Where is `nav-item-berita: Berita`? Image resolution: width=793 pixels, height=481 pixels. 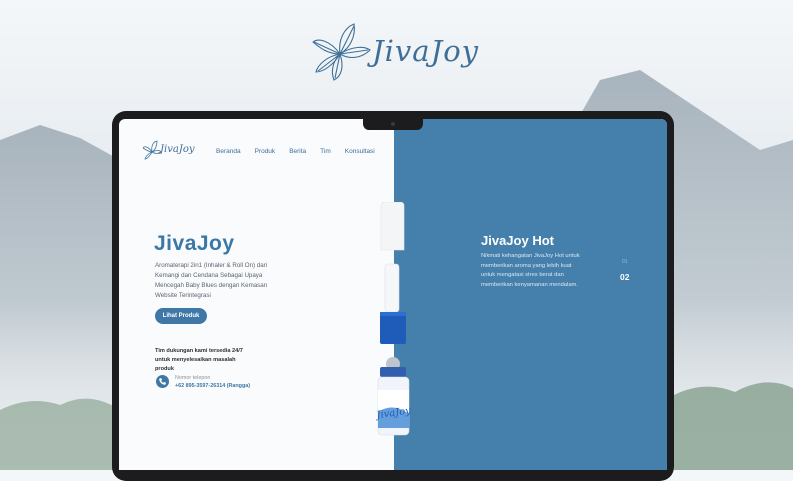
nav-item-berita: Berita is located at coordinates (297, 151).